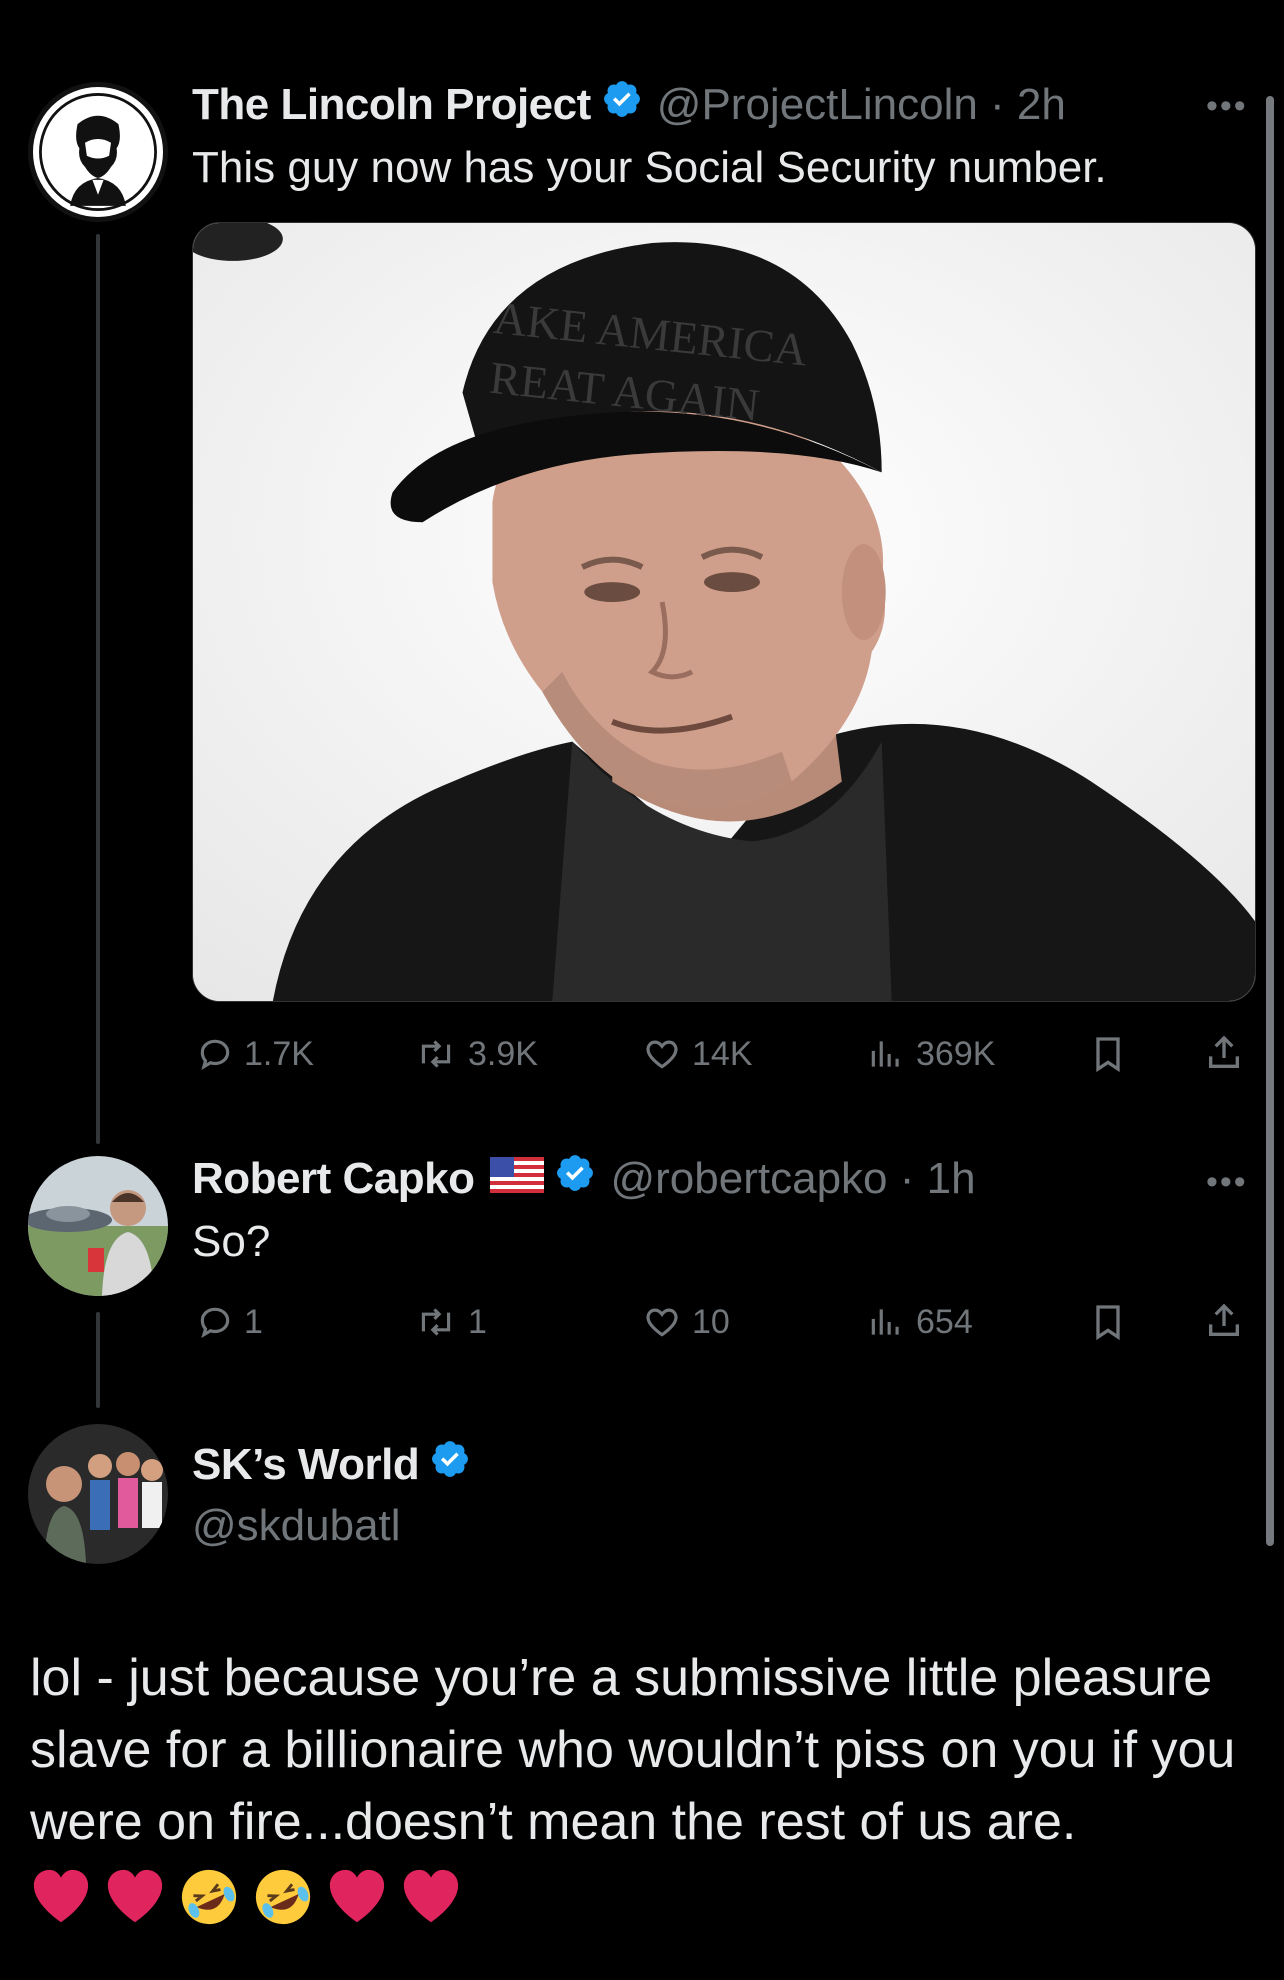  What do you see at coordinates (391, 105) in the screenshot?
I see `author-name: The Lincoln Project` at bounding box center [391, 105].